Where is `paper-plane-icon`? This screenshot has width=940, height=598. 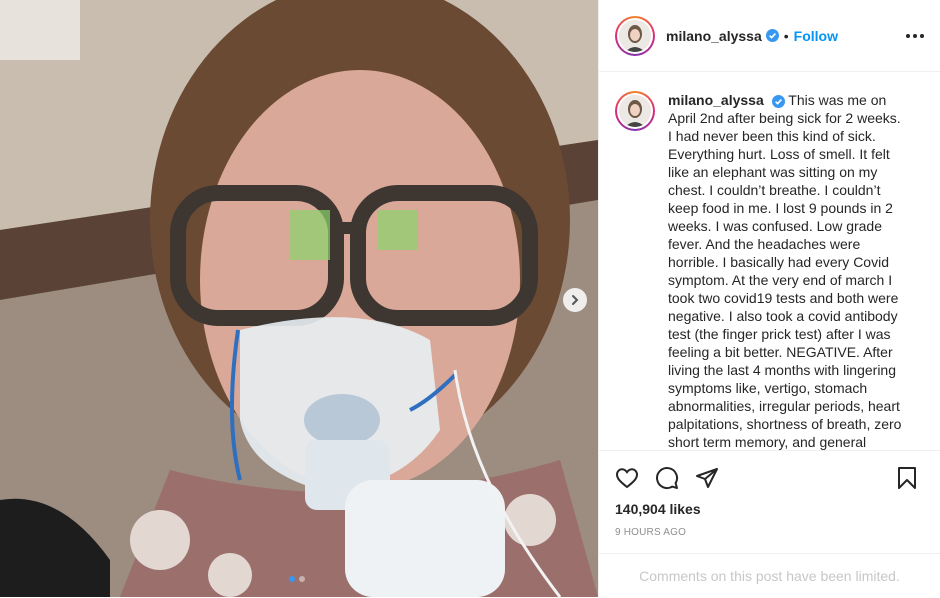 paper-plane-icon is located at coordinates (707, 478).